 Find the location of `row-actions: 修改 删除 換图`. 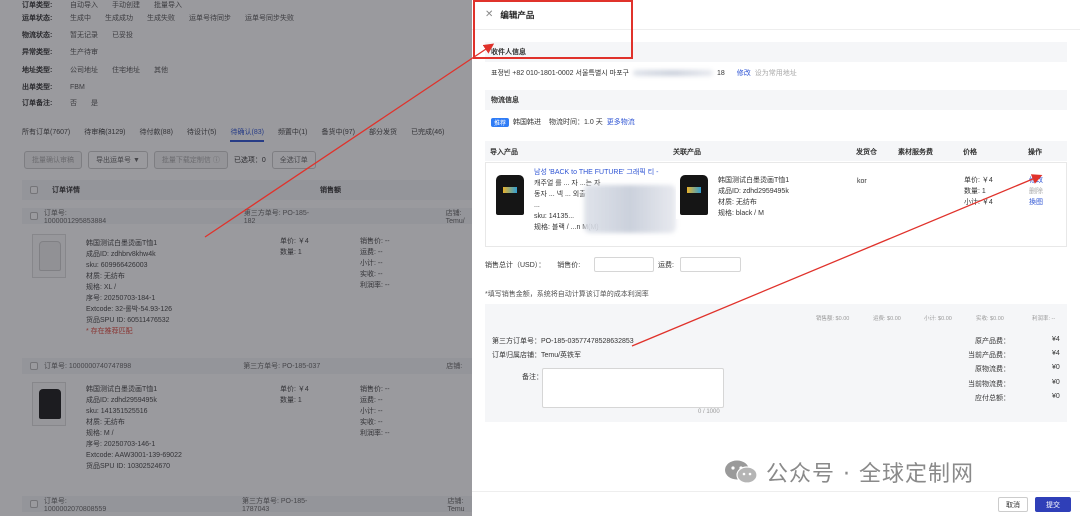

row-actions: 修改 删除 換图 is located at coordinates (1036, 191).